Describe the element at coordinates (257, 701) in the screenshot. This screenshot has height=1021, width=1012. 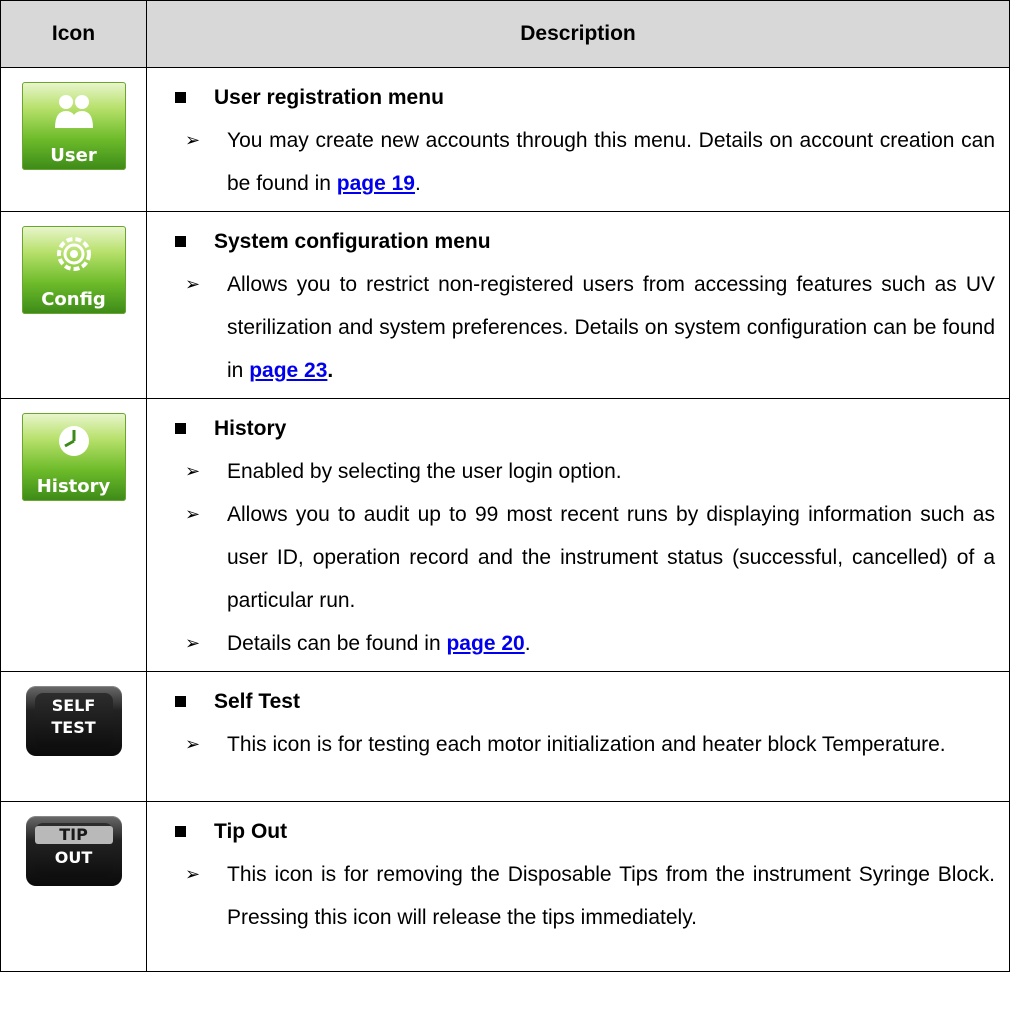
I see `row-title: Self Test` at that location.